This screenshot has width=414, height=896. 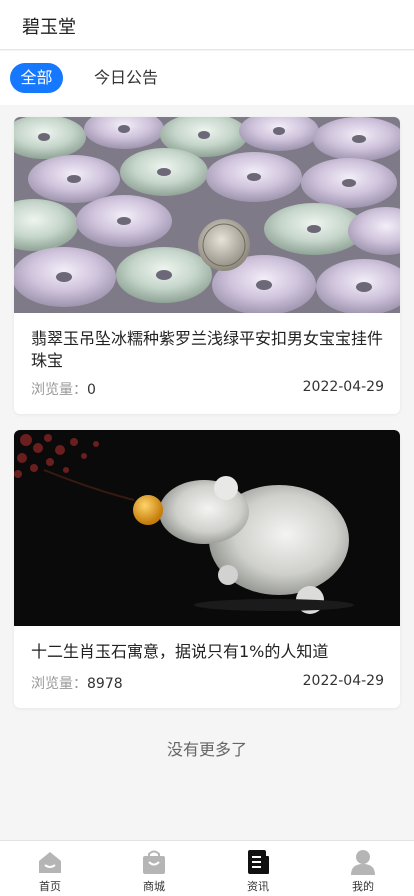 I want to click on nav-mine: 我的, so click(x=363, y=870).